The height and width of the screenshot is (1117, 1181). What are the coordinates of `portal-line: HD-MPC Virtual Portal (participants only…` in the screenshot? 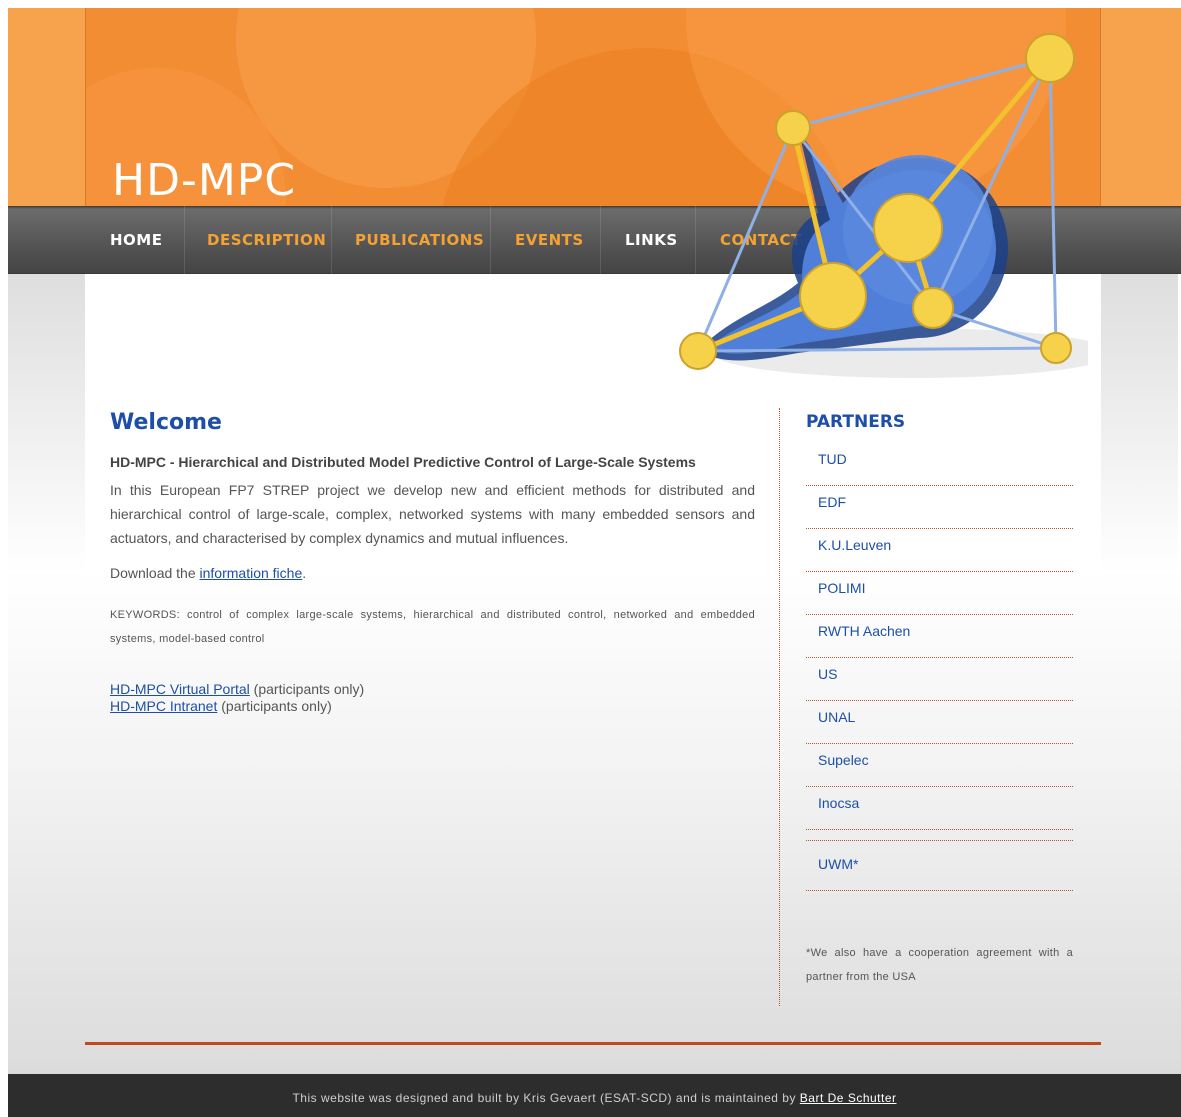 It's located at (237, 689).